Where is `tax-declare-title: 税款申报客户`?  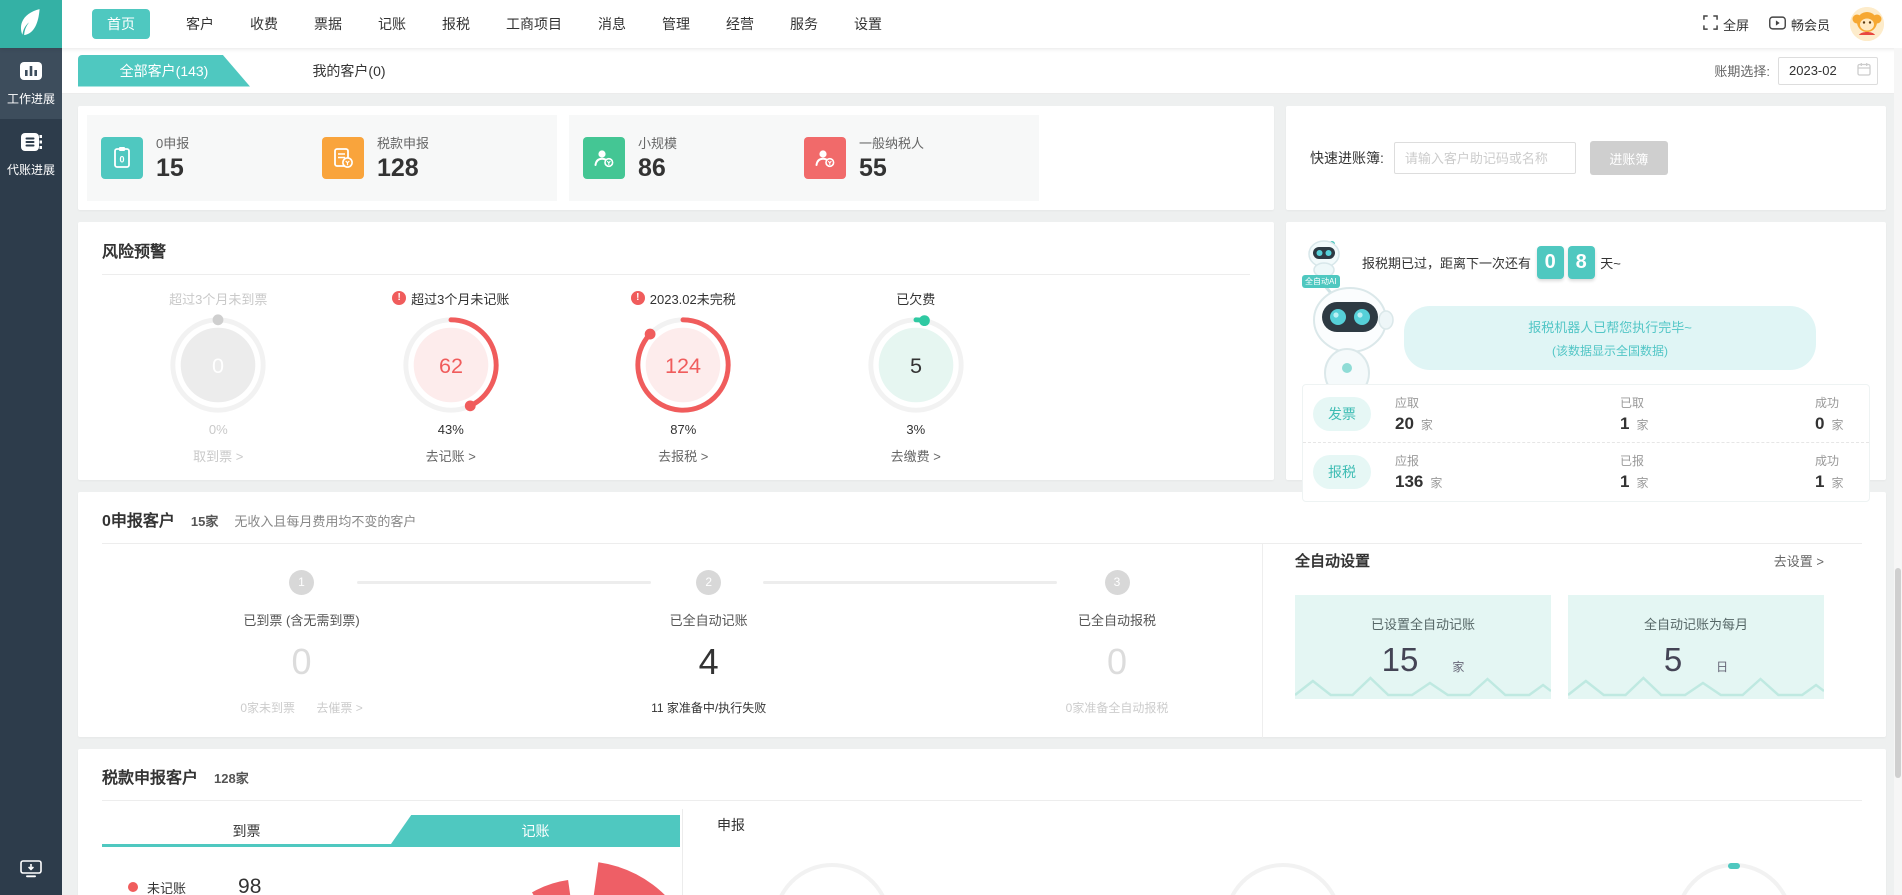
tax-declare-title: 税款申报客户 is located at coordinates (150, 778).